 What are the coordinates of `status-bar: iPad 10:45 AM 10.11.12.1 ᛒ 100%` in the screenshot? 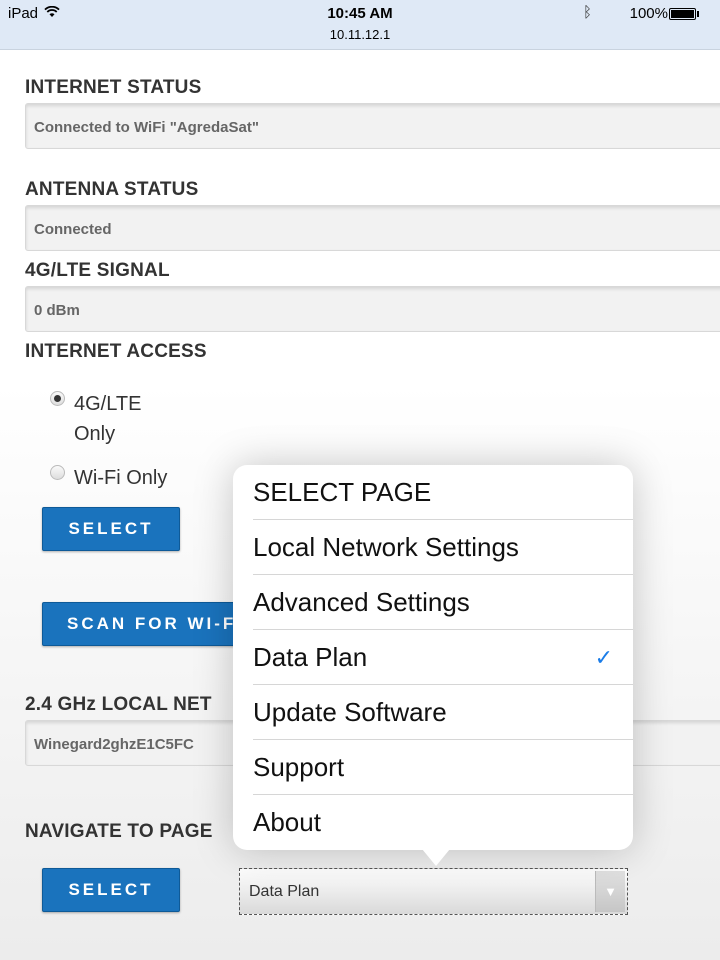 It's located at (360, 25).